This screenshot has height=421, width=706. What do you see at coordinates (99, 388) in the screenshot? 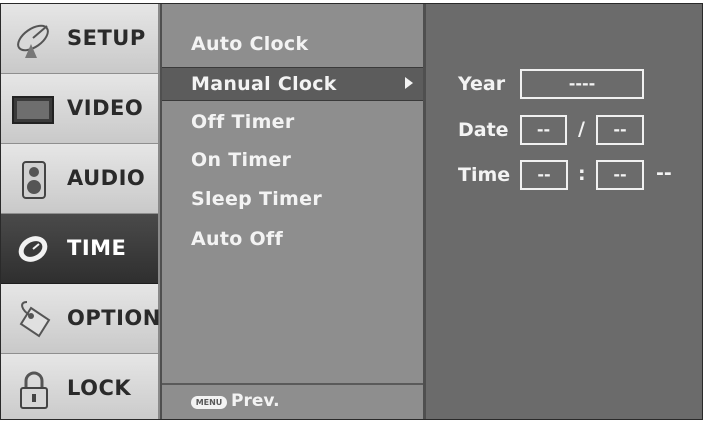
I see `category-label: LOCK` at bounding box center [99, 388].